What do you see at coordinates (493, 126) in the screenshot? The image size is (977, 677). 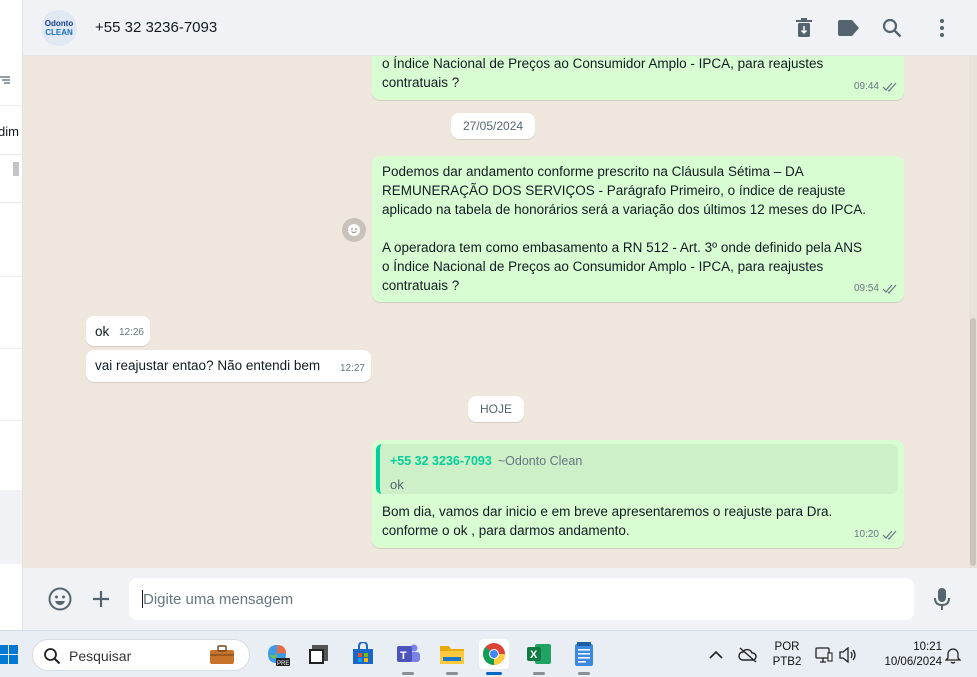 I see `date-divider: 27/05/2024` at bounding box center [493, 126].